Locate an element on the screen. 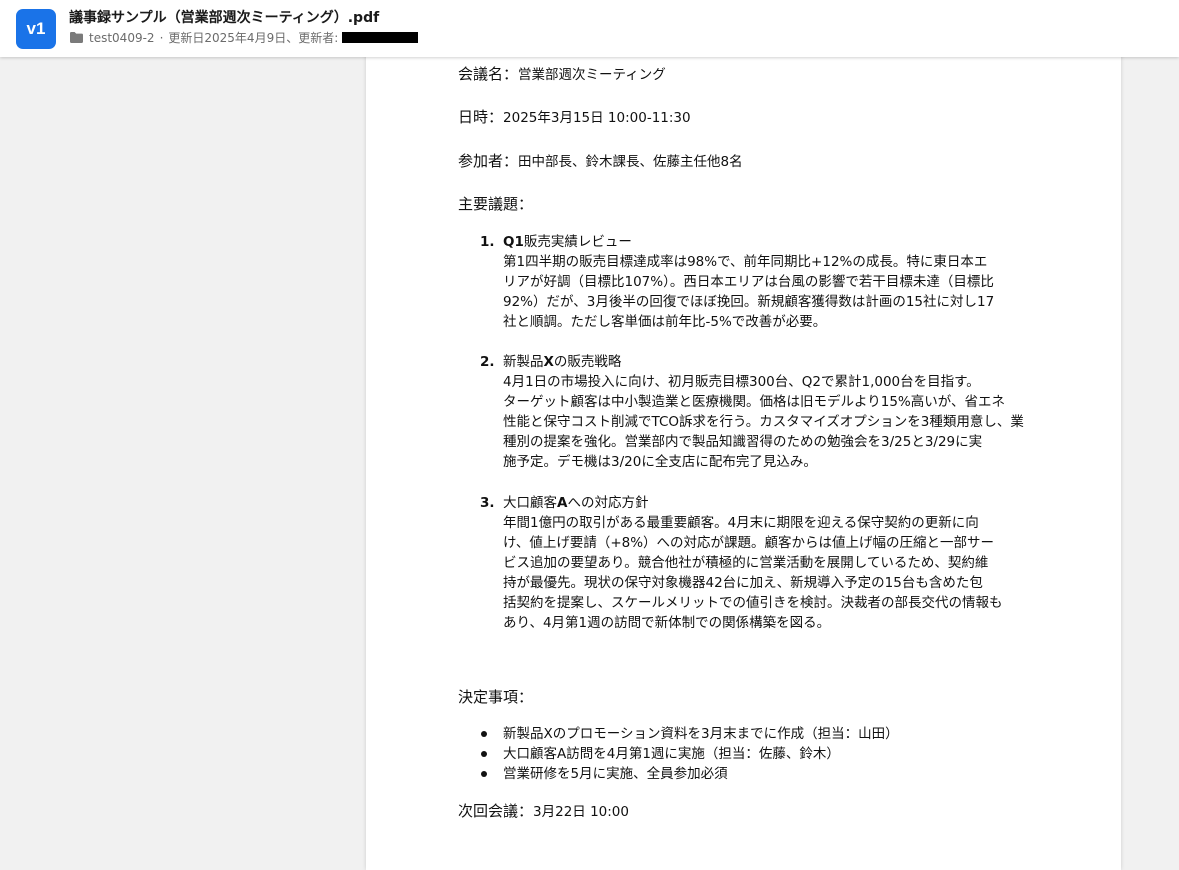  body-line: 施予定。デモ機は3/20に全支店に配布完了見込み。 is located at coordinates (660, 462).